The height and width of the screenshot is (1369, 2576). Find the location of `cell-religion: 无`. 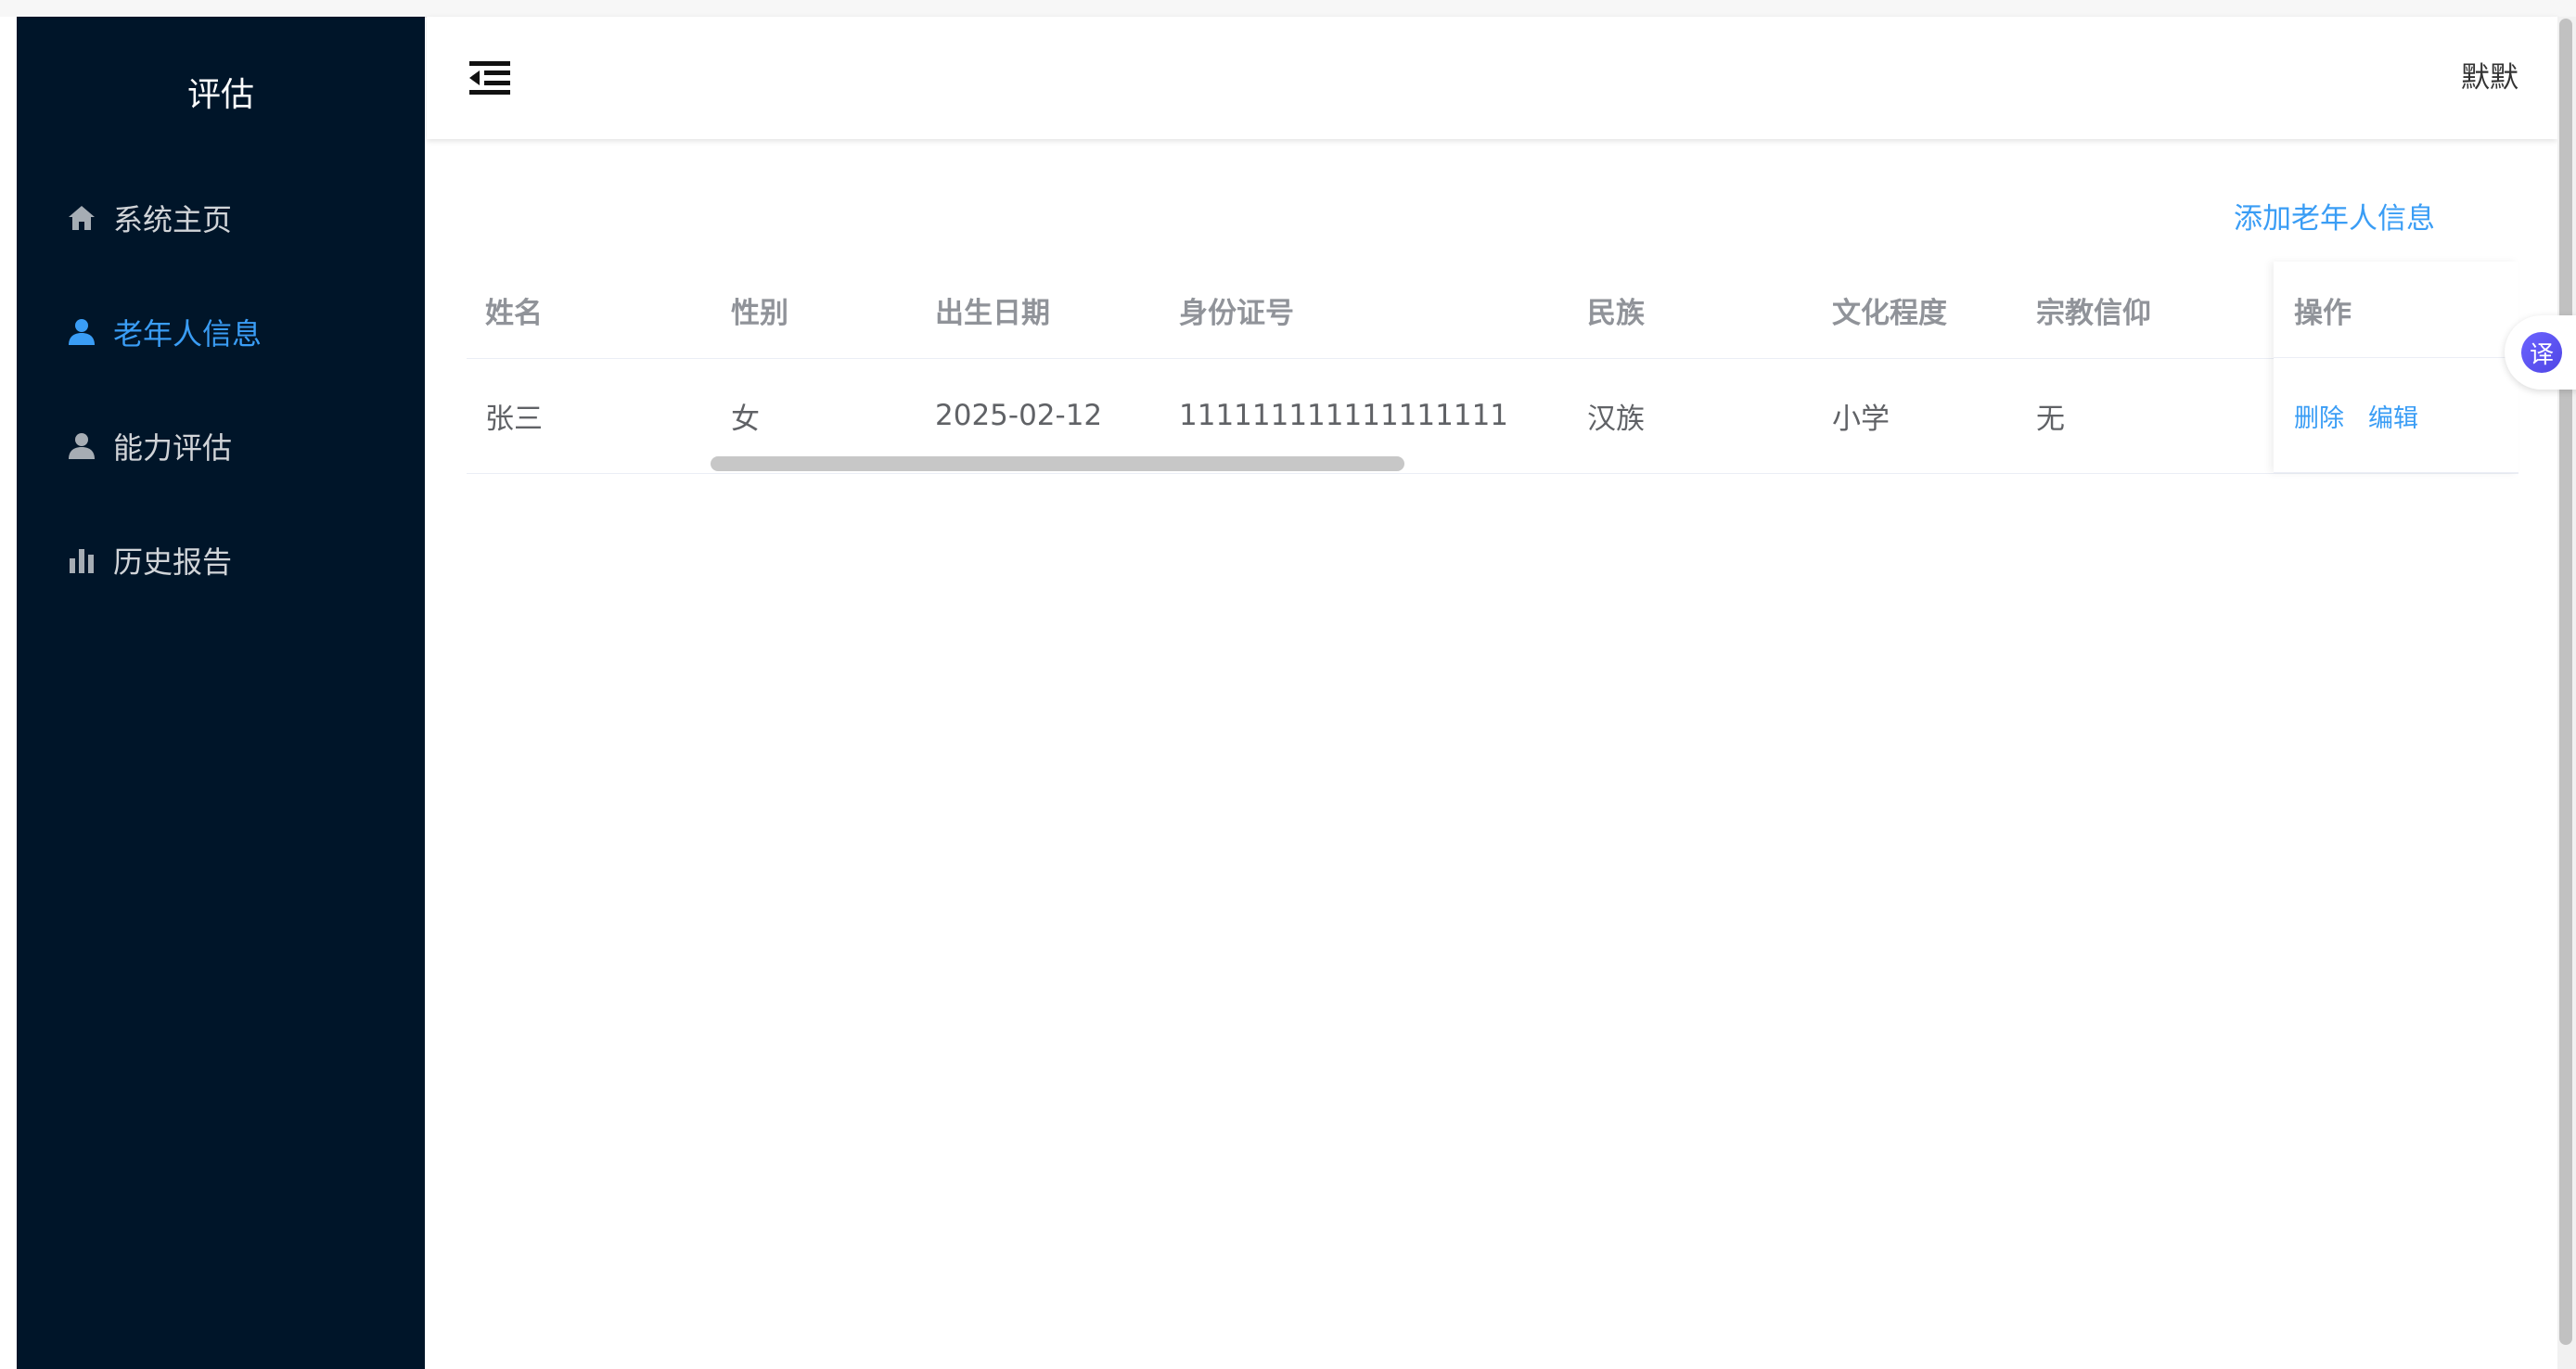

cell-religion: 无 is located at coordinates (2050, 419).